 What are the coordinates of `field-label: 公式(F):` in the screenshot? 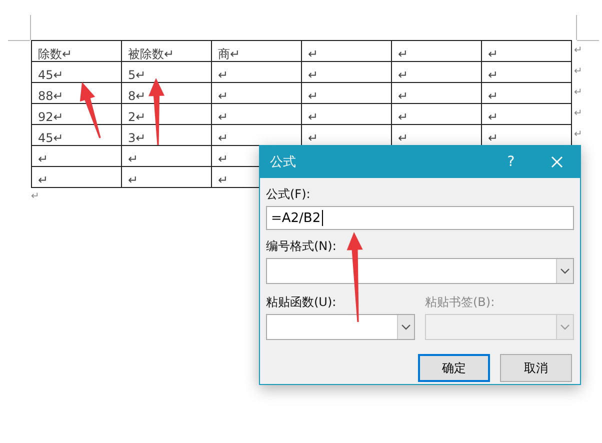 It's located at (289, 194).